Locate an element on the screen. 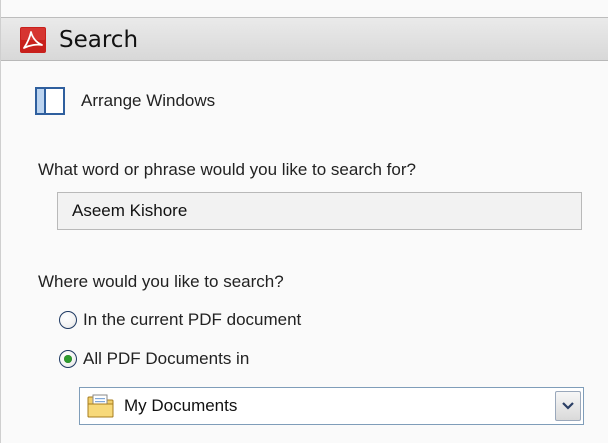 Image resolution: width=608 pixels, height=443 pixels. location-prompt: Where would you like to search? is located at coordinates (161, 281).